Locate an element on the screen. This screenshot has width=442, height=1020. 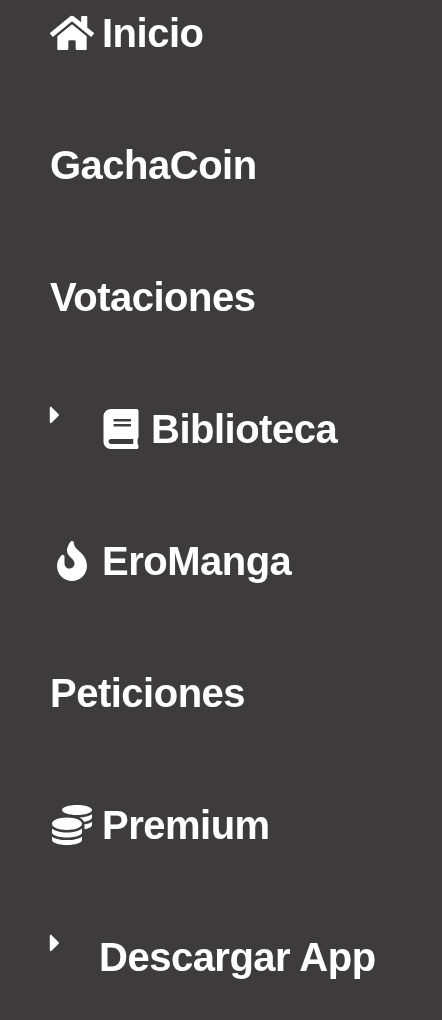
menu-item: Inicio is located at coordinates (127, 33).